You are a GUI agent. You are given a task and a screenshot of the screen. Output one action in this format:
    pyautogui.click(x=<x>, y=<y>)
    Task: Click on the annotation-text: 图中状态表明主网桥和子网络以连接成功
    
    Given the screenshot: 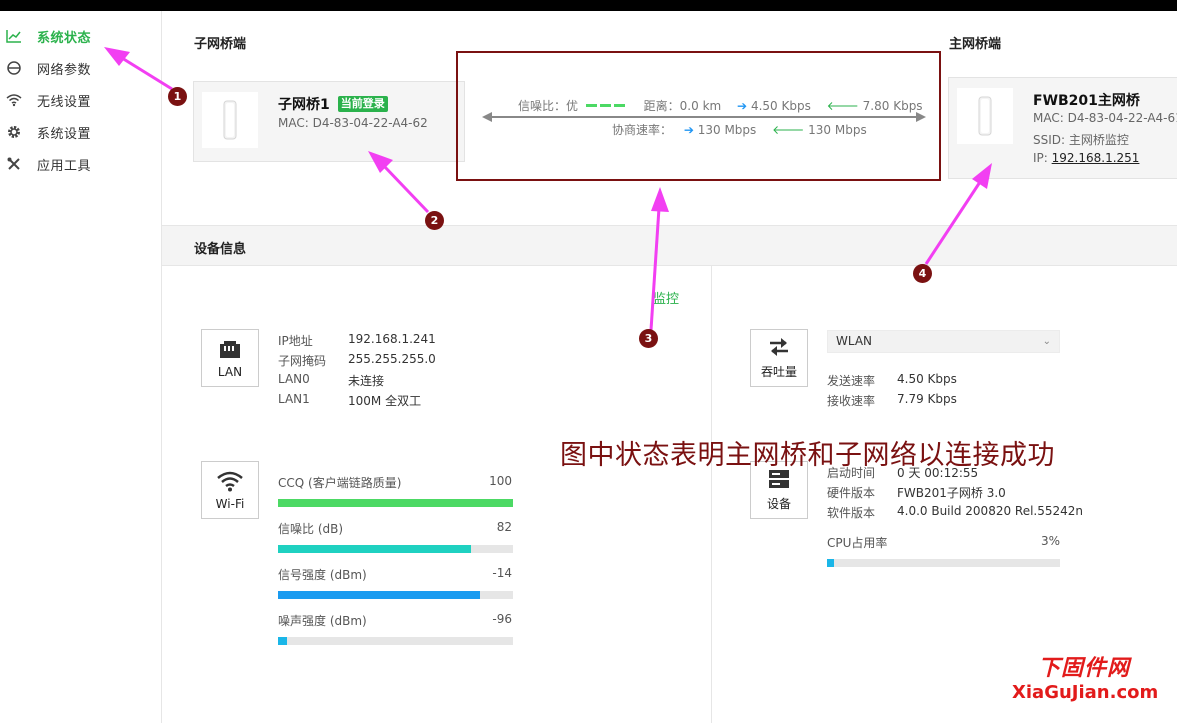 What is the action you would take?
    pyautogui.click(x=807, y=455)
    